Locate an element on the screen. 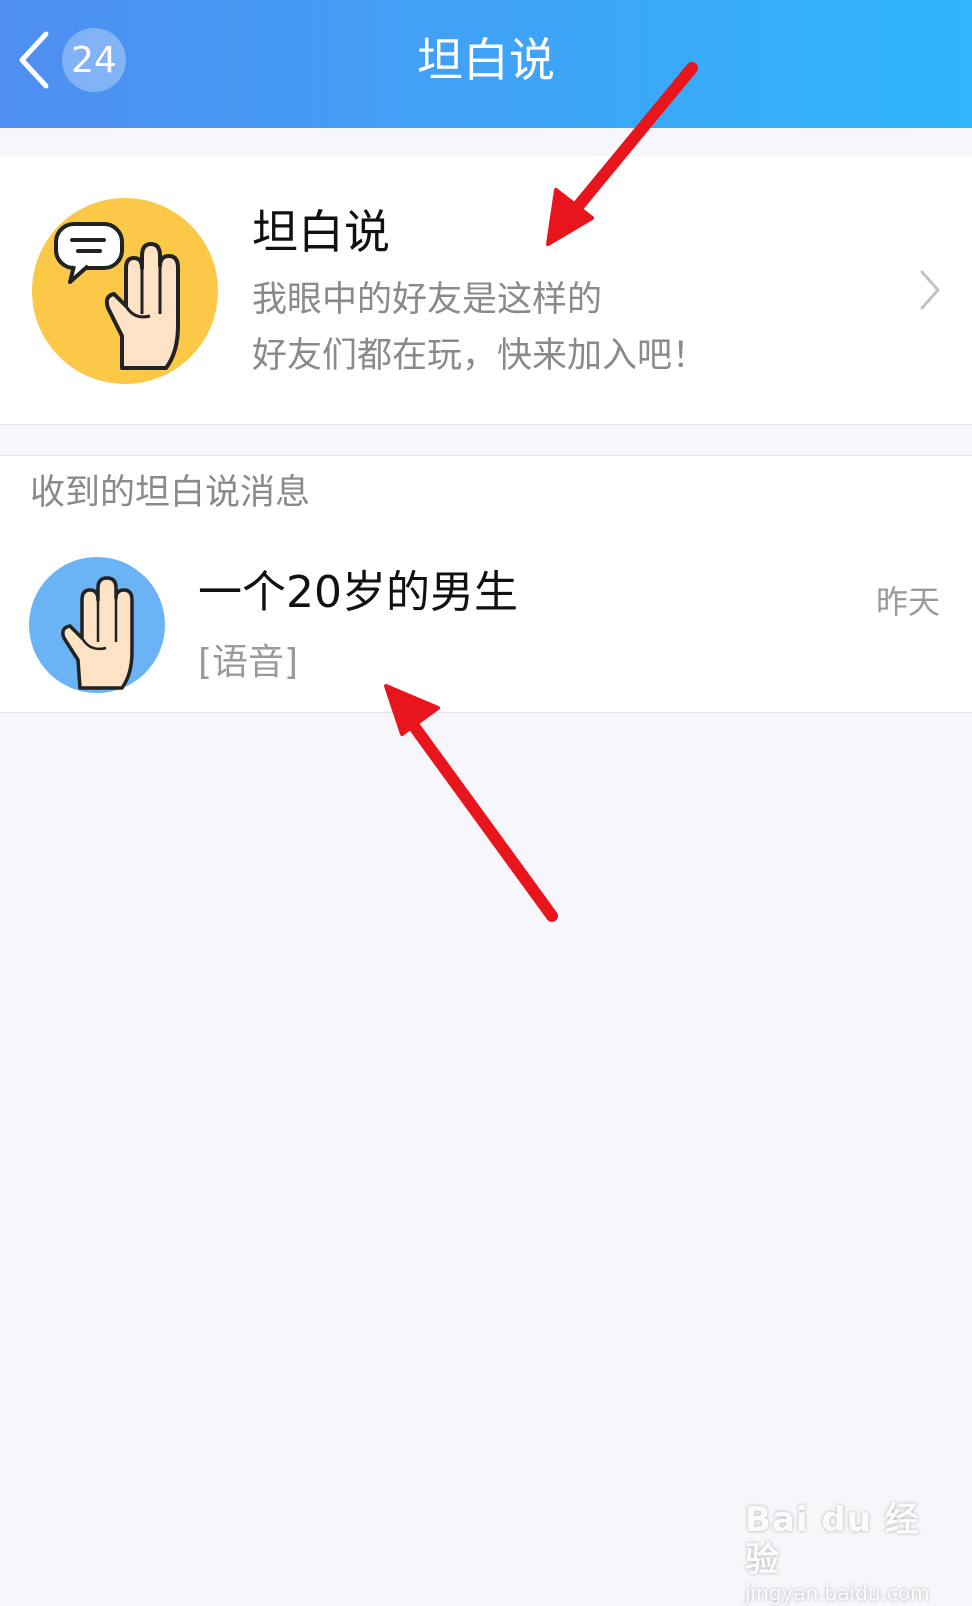 This screenshot has width=972, height=1606. annotation-arrow-bottom is located at coordinates (471, 803).